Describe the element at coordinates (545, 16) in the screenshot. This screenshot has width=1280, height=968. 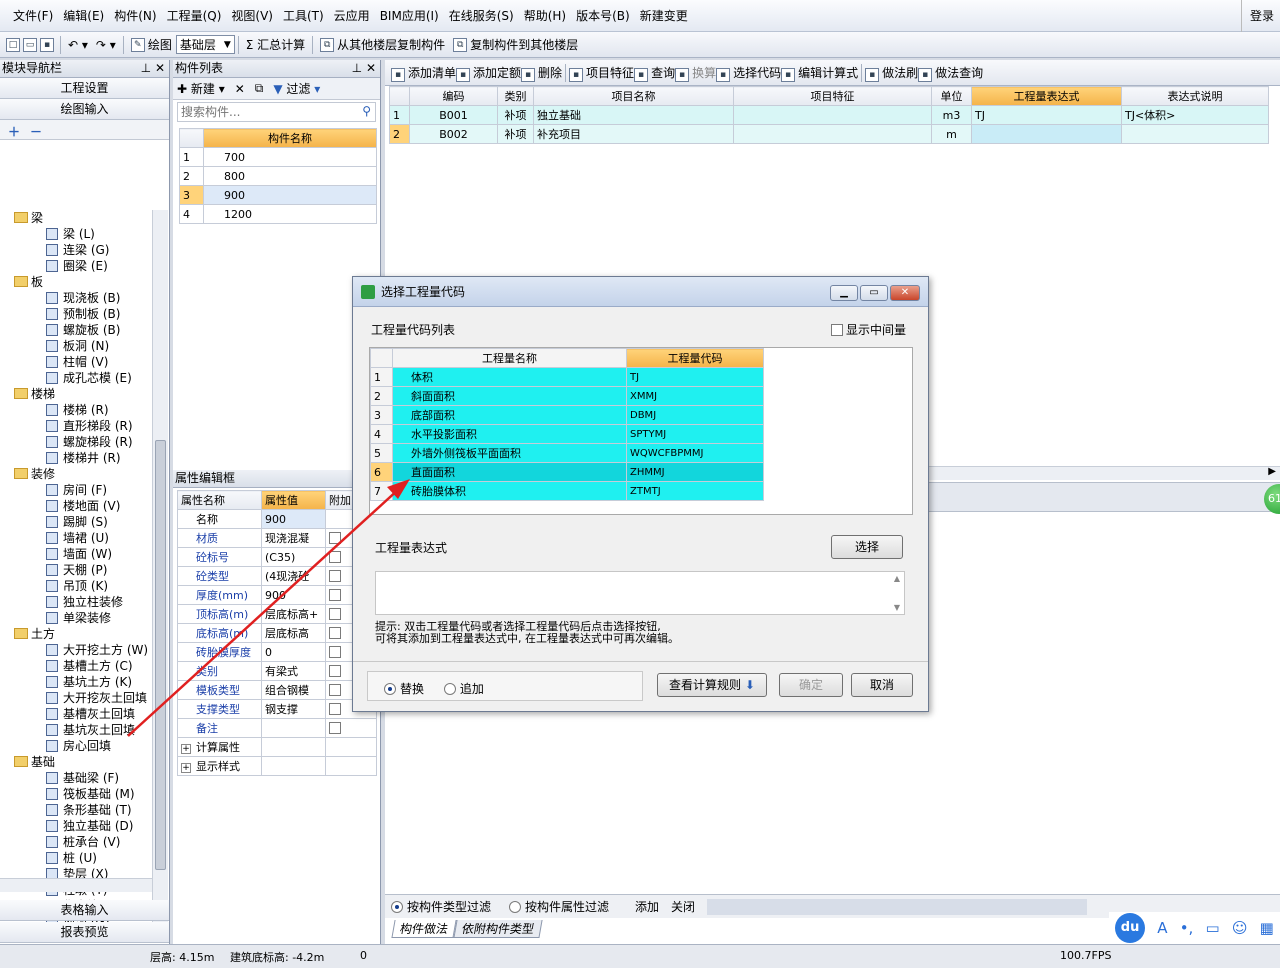
I see `menu-item-9: 帮助(H)` at that location.